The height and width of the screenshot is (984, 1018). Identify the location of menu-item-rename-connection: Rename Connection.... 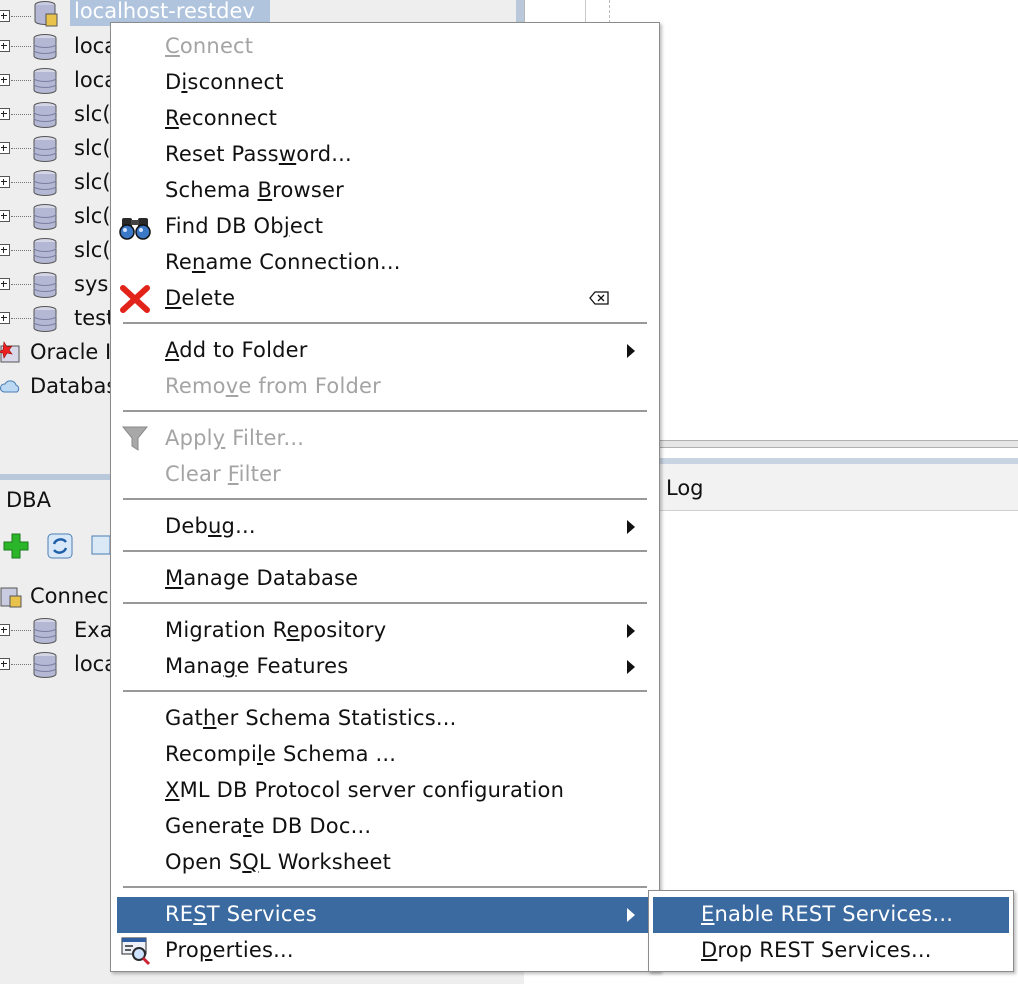
(385, 263).